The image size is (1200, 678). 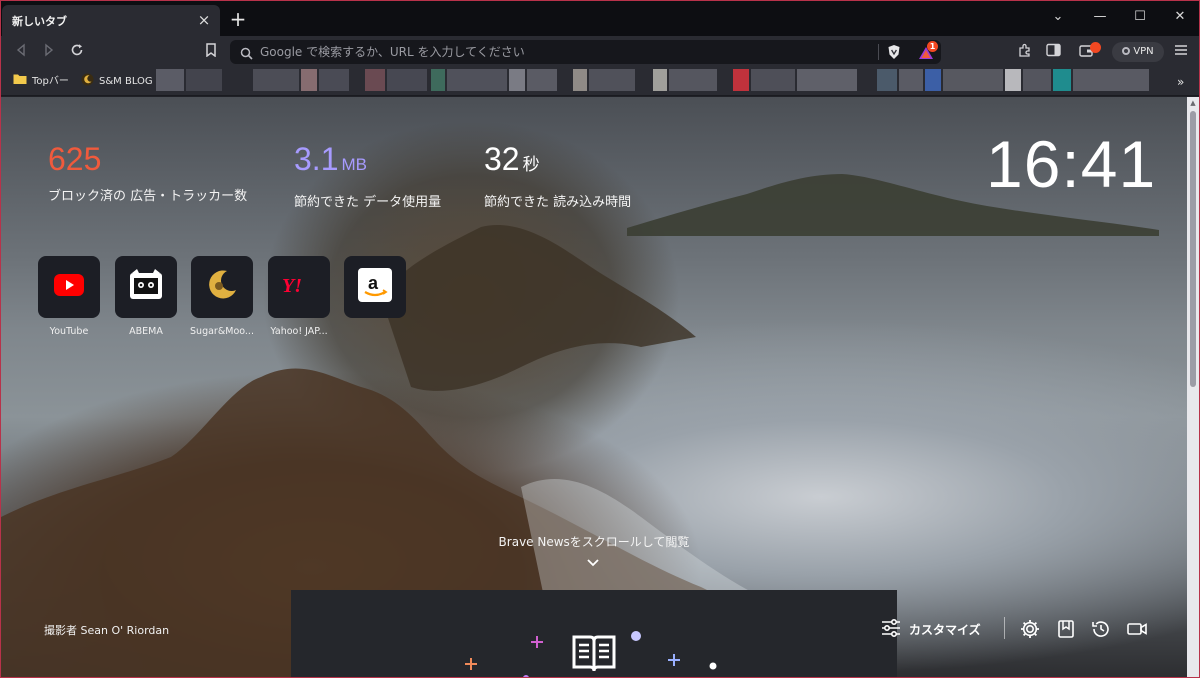 What do you see at coordinates (557, 175) in the screenshot?
I see `stat-time-saved: 32 秒 節約できた 読み込み時間` at bounding box center [557, 175].